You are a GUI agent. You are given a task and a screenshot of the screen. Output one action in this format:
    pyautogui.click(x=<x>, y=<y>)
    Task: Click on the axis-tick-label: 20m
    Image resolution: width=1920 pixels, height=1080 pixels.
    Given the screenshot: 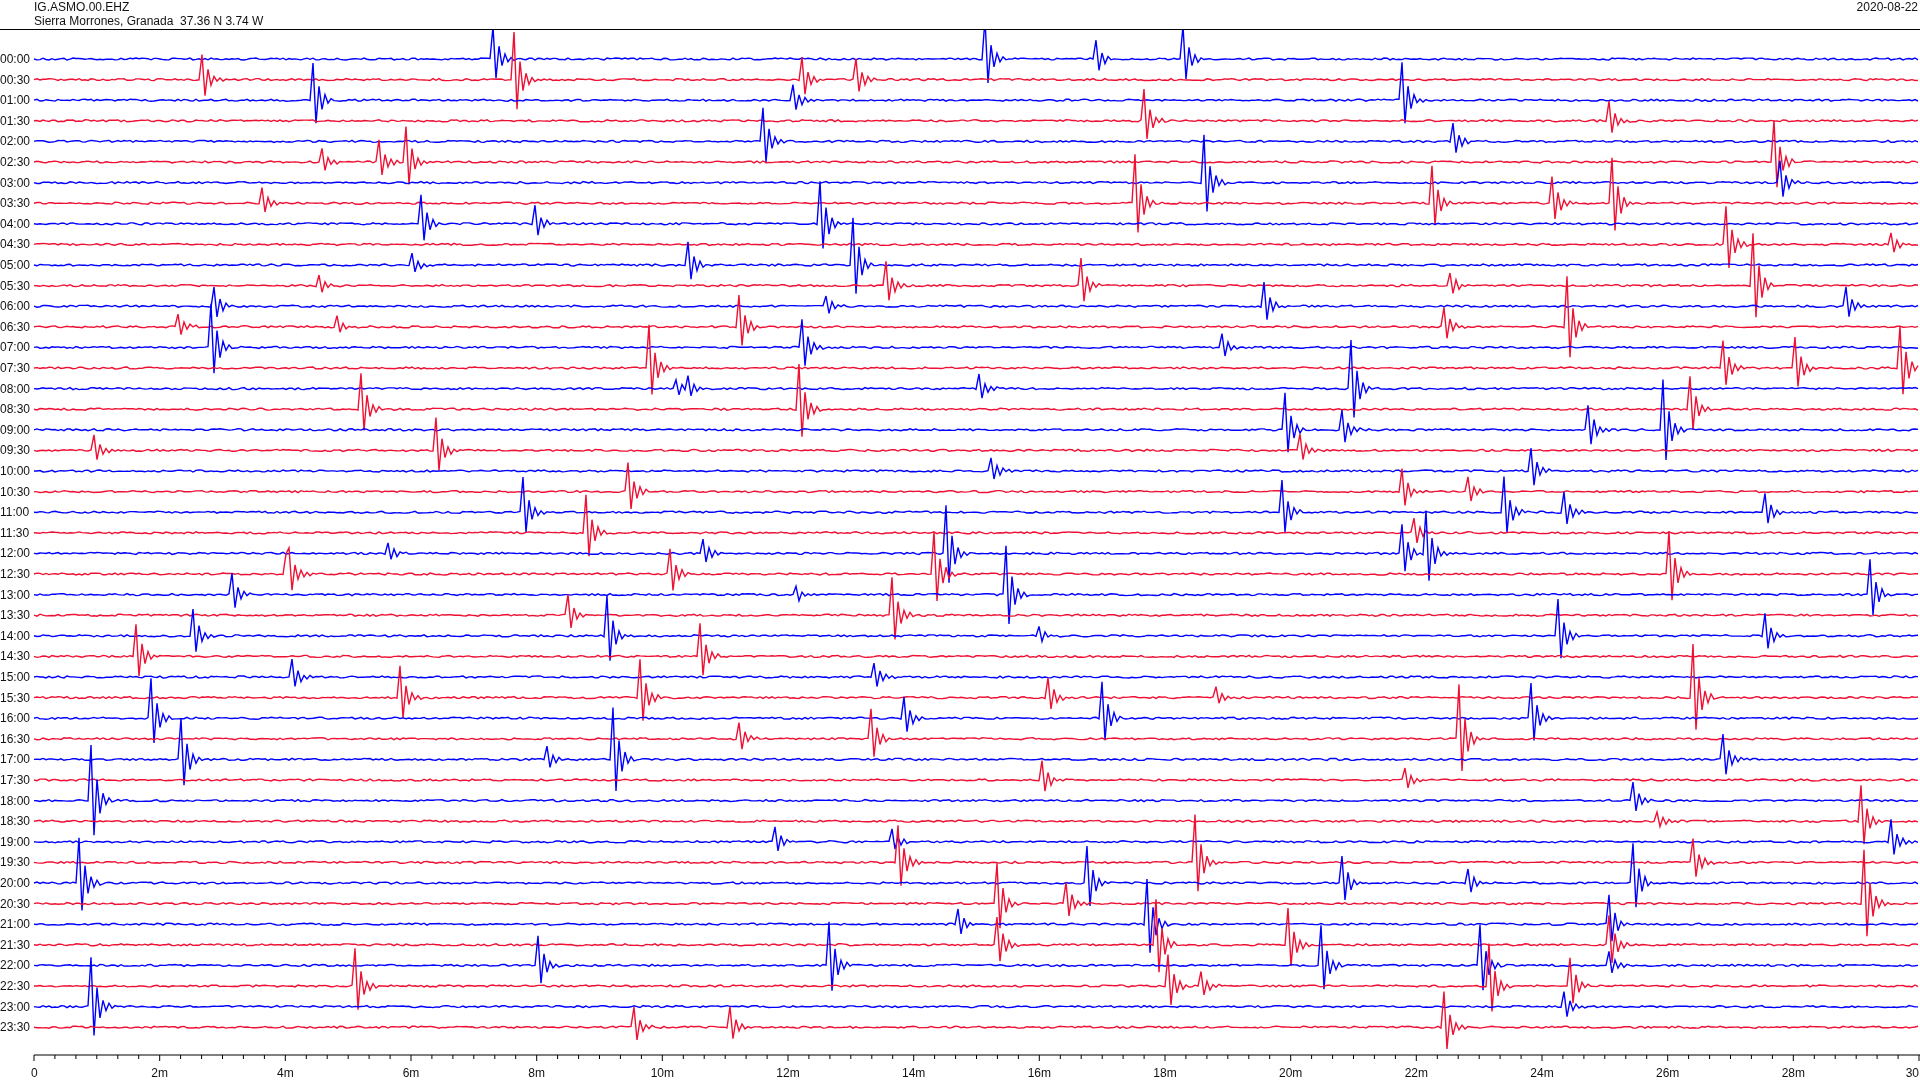 What is the action you would take?
    pyautogui.click(x=1291, y=1072)
    